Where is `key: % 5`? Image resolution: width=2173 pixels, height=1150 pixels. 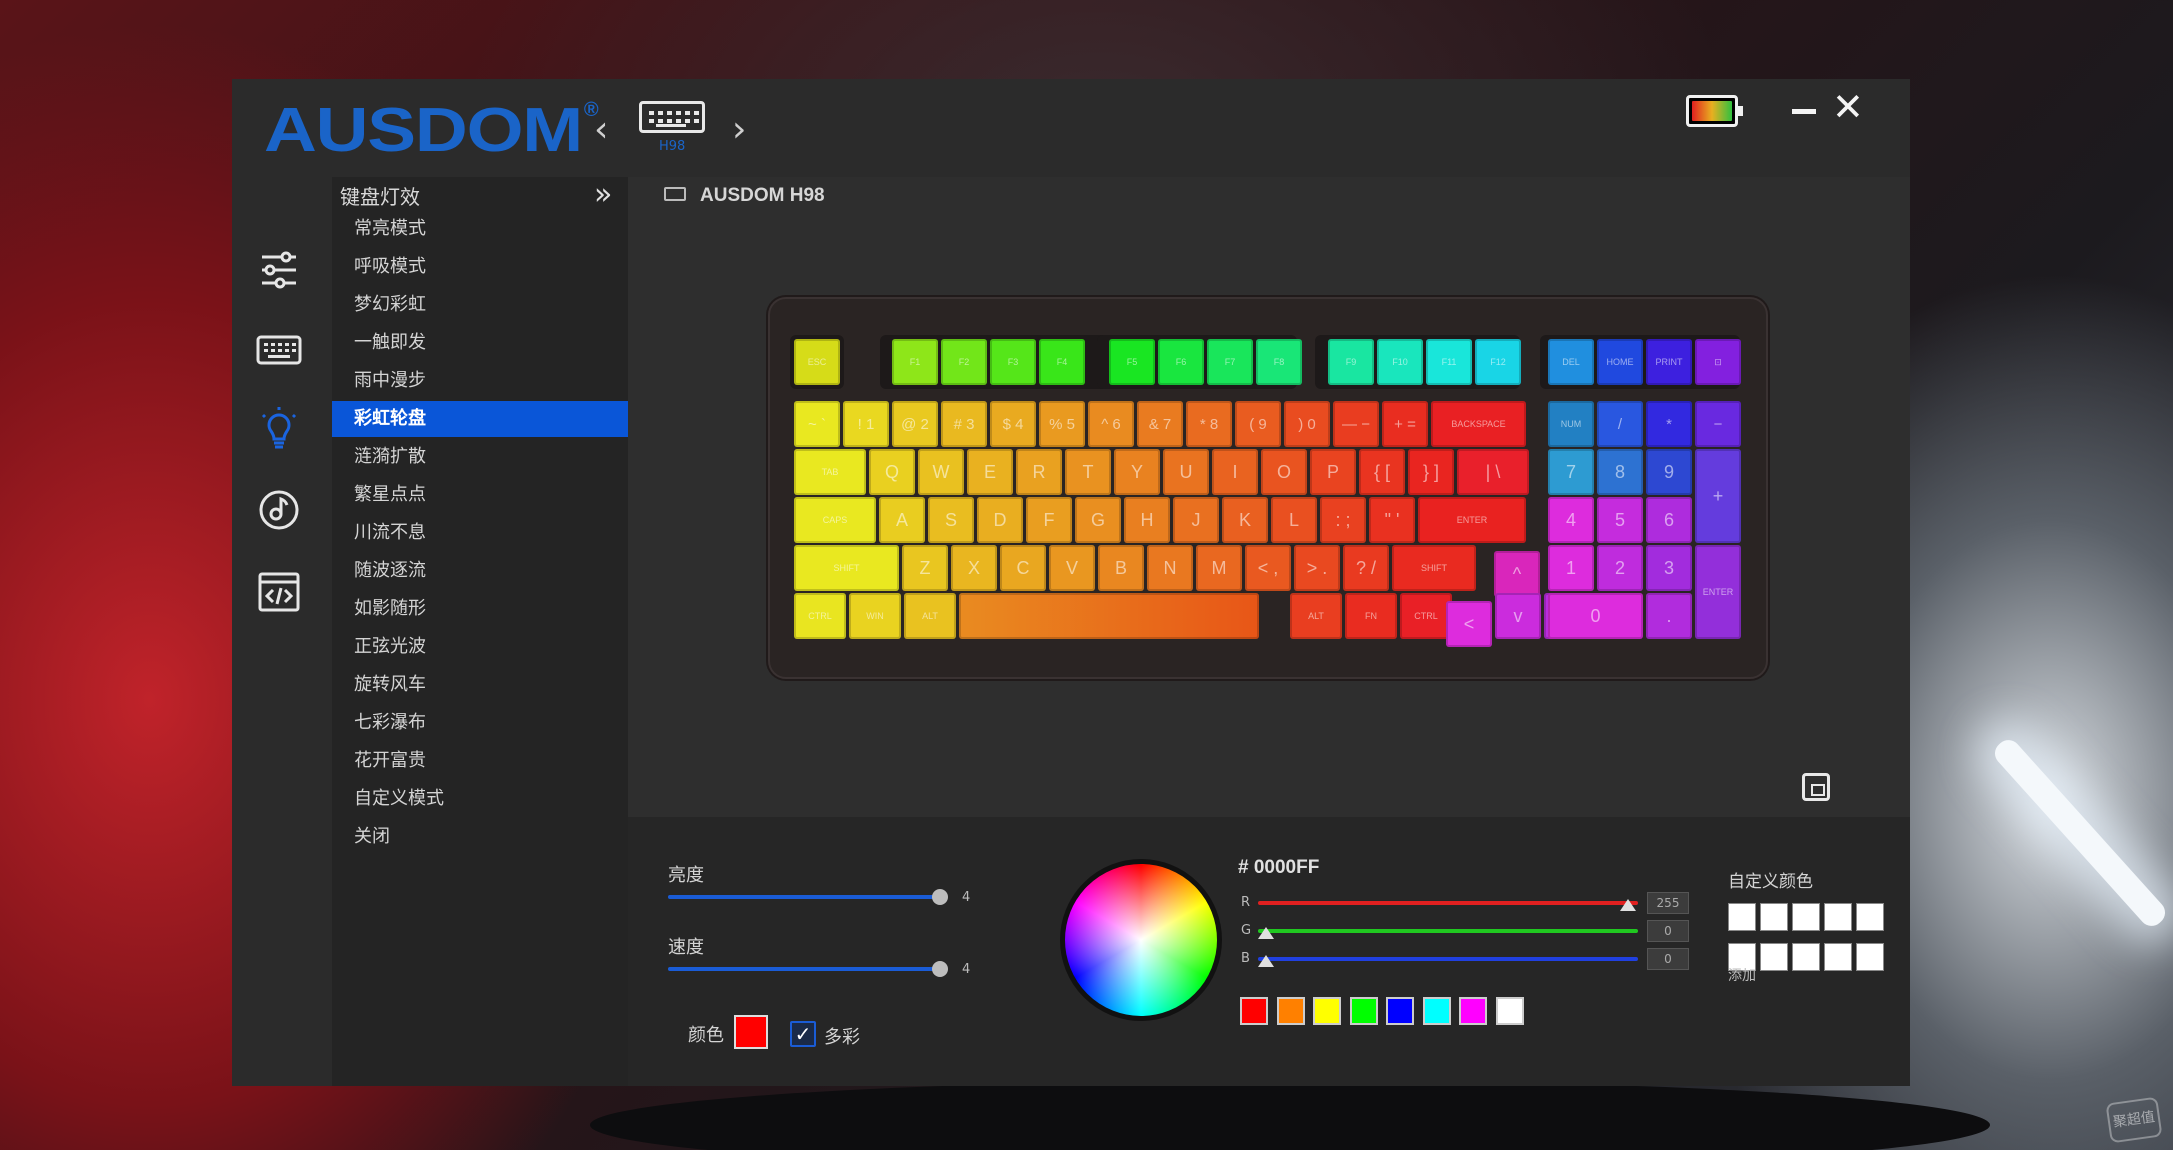 key: % 5 is located at coordinates (1062, 424).